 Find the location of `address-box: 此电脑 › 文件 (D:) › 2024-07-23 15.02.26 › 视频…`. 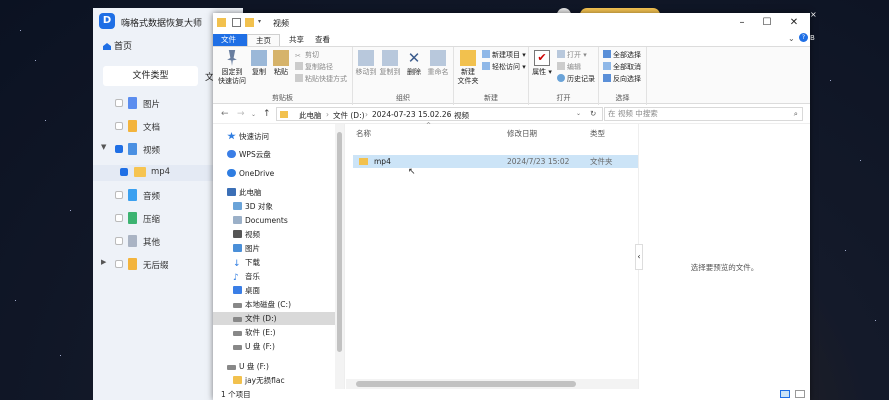

address-box: 此电脑 › 文件 (D:) › 2024-07-23 15.02.26 › 视频… is located at coordinates (439, 114).